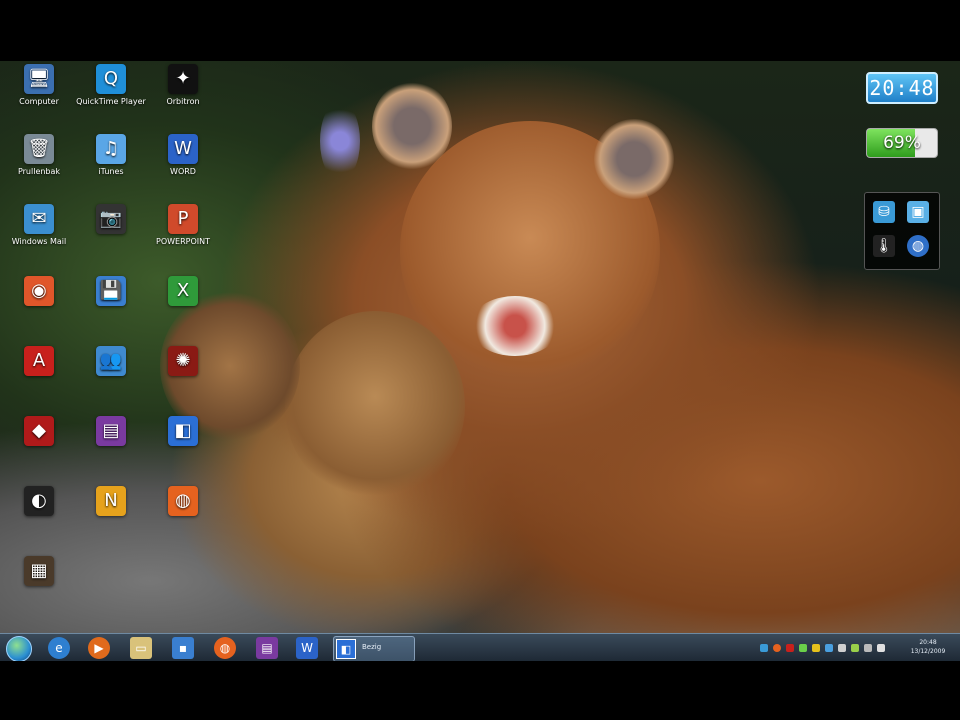 The width and height of the screenshot is (960, 720). I want to click on battery-gadget: 69%, so click(902, 143).